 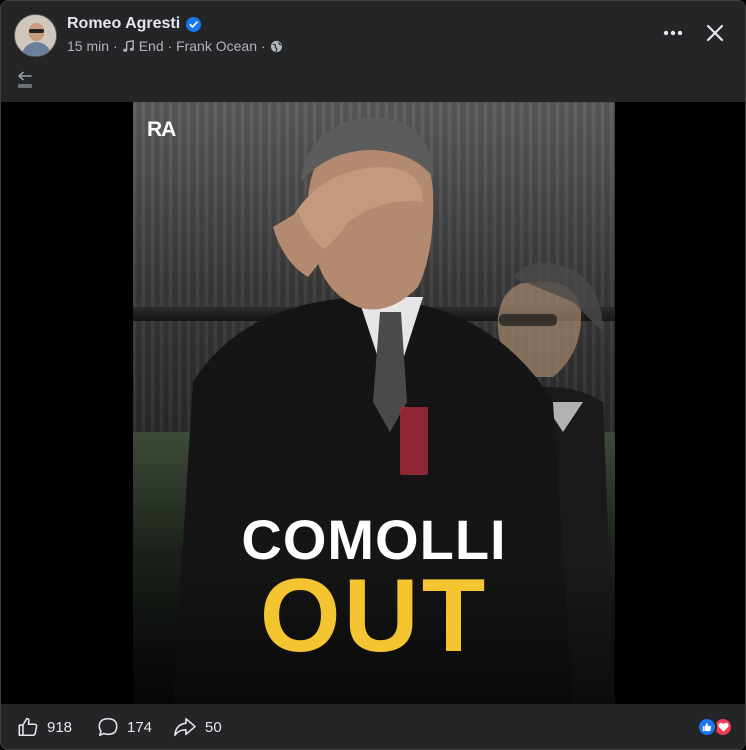 I want to click on thumb-up-small-icon, so click(x=707, y=727).